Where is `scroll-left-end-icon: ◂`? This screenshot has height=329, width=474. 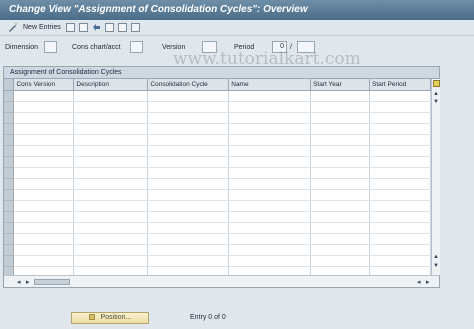 scroll-left-end-icon: ◂ is located at coordinates (419, 282).